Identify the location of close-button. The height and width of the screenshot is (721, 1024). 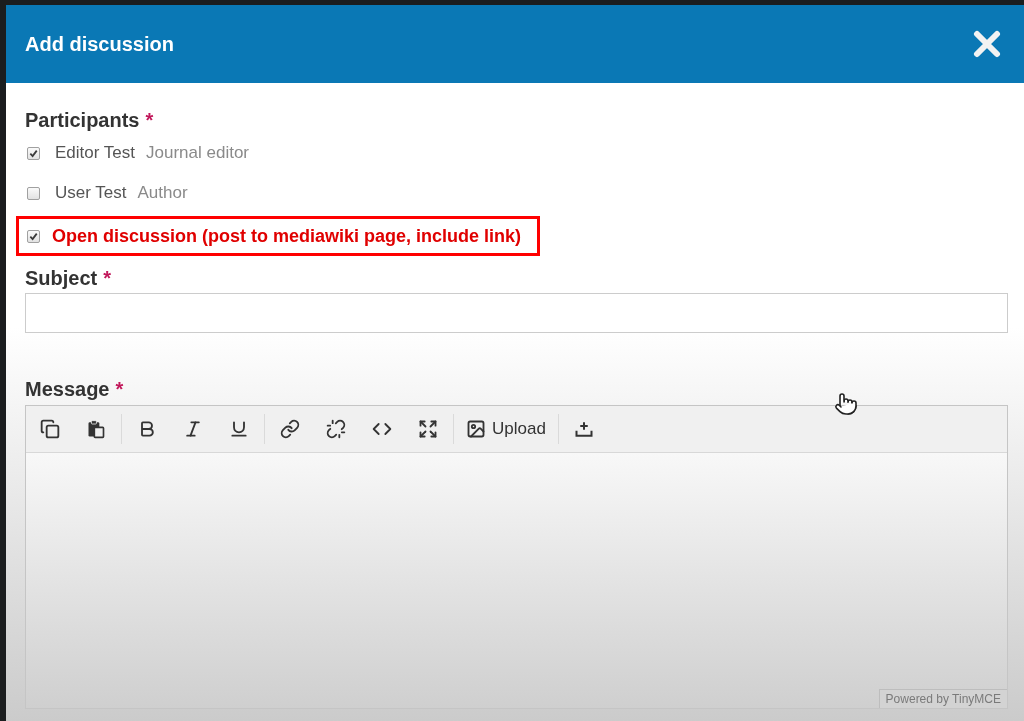
(987, 44).